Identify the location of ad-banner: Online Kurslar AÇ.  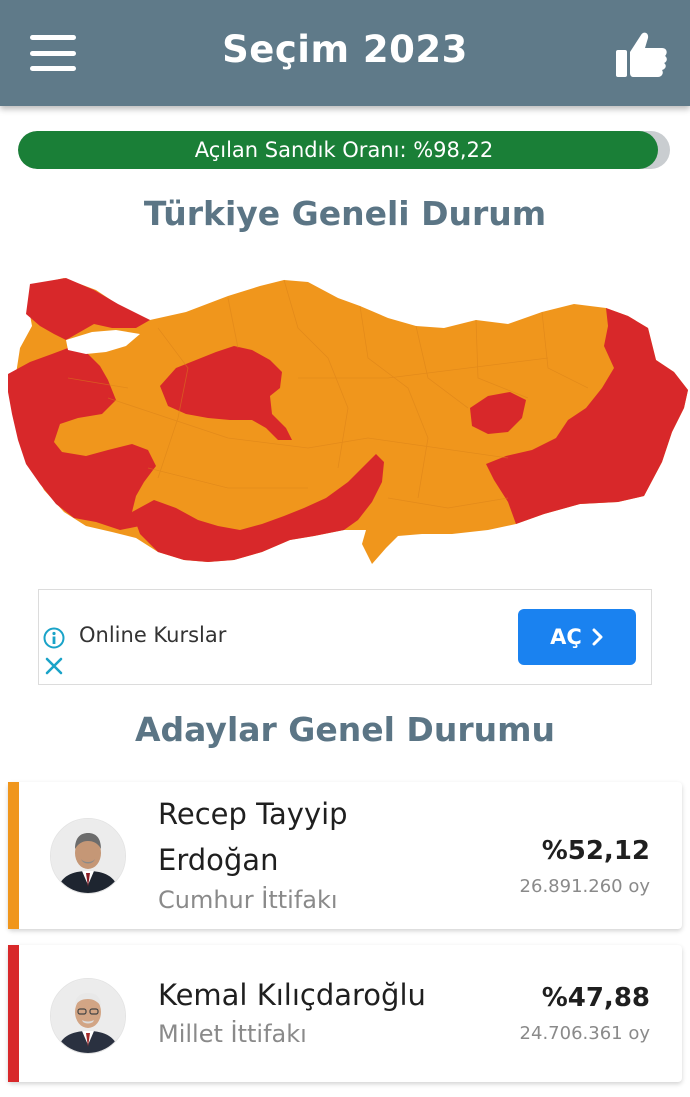
(345, 637).